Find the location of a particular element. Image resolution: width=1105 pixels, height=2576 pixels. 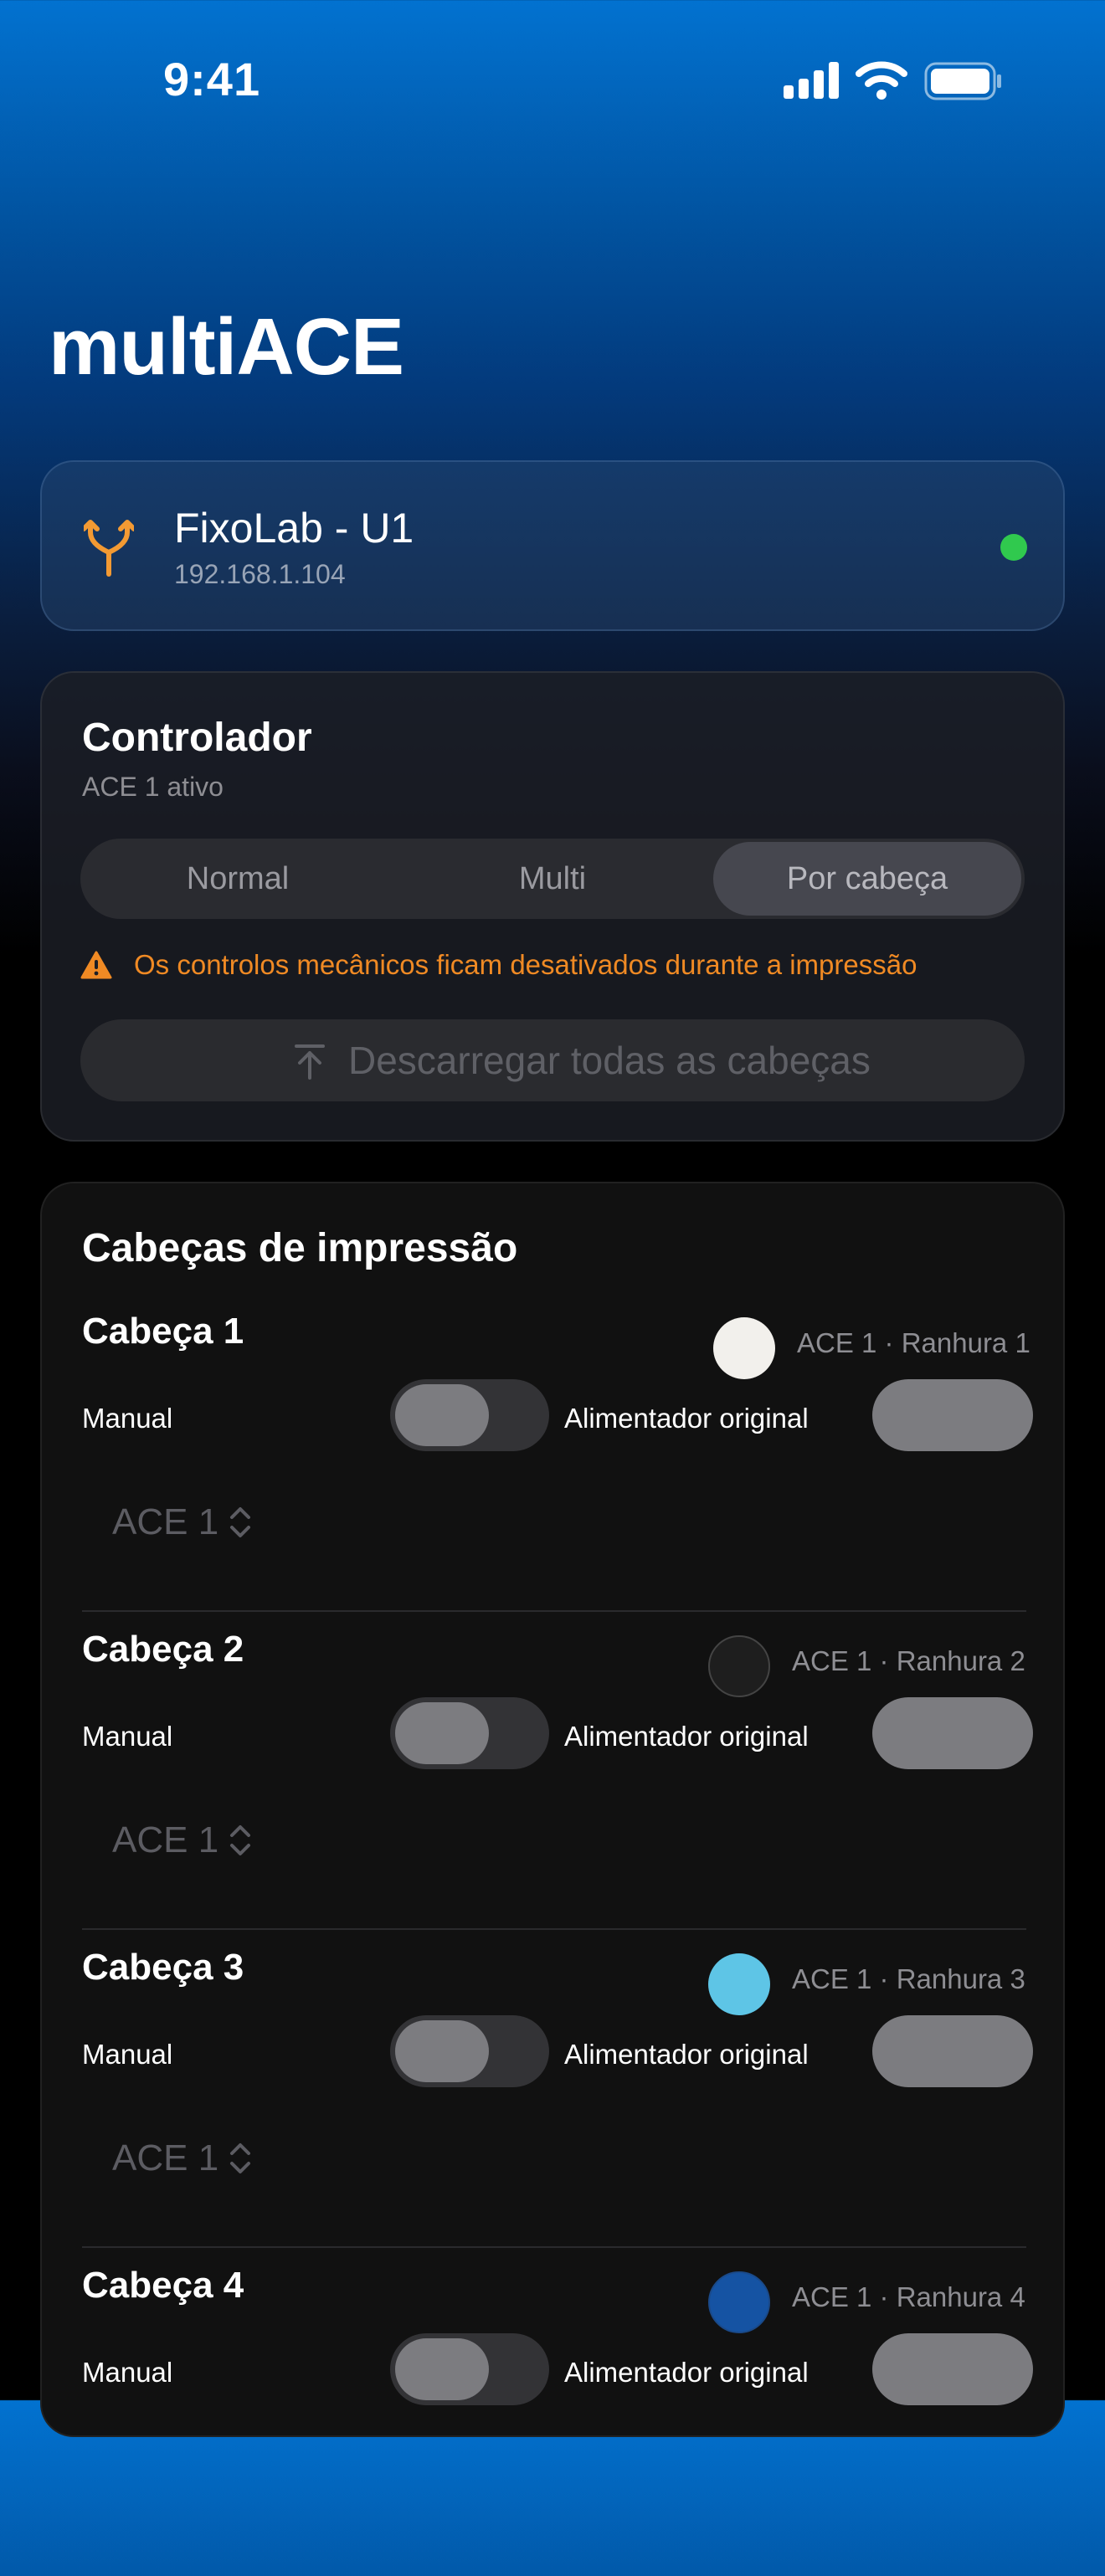

slot-label: ACE 1 · Ranhura 3 is located at coordinates (908, 1978).